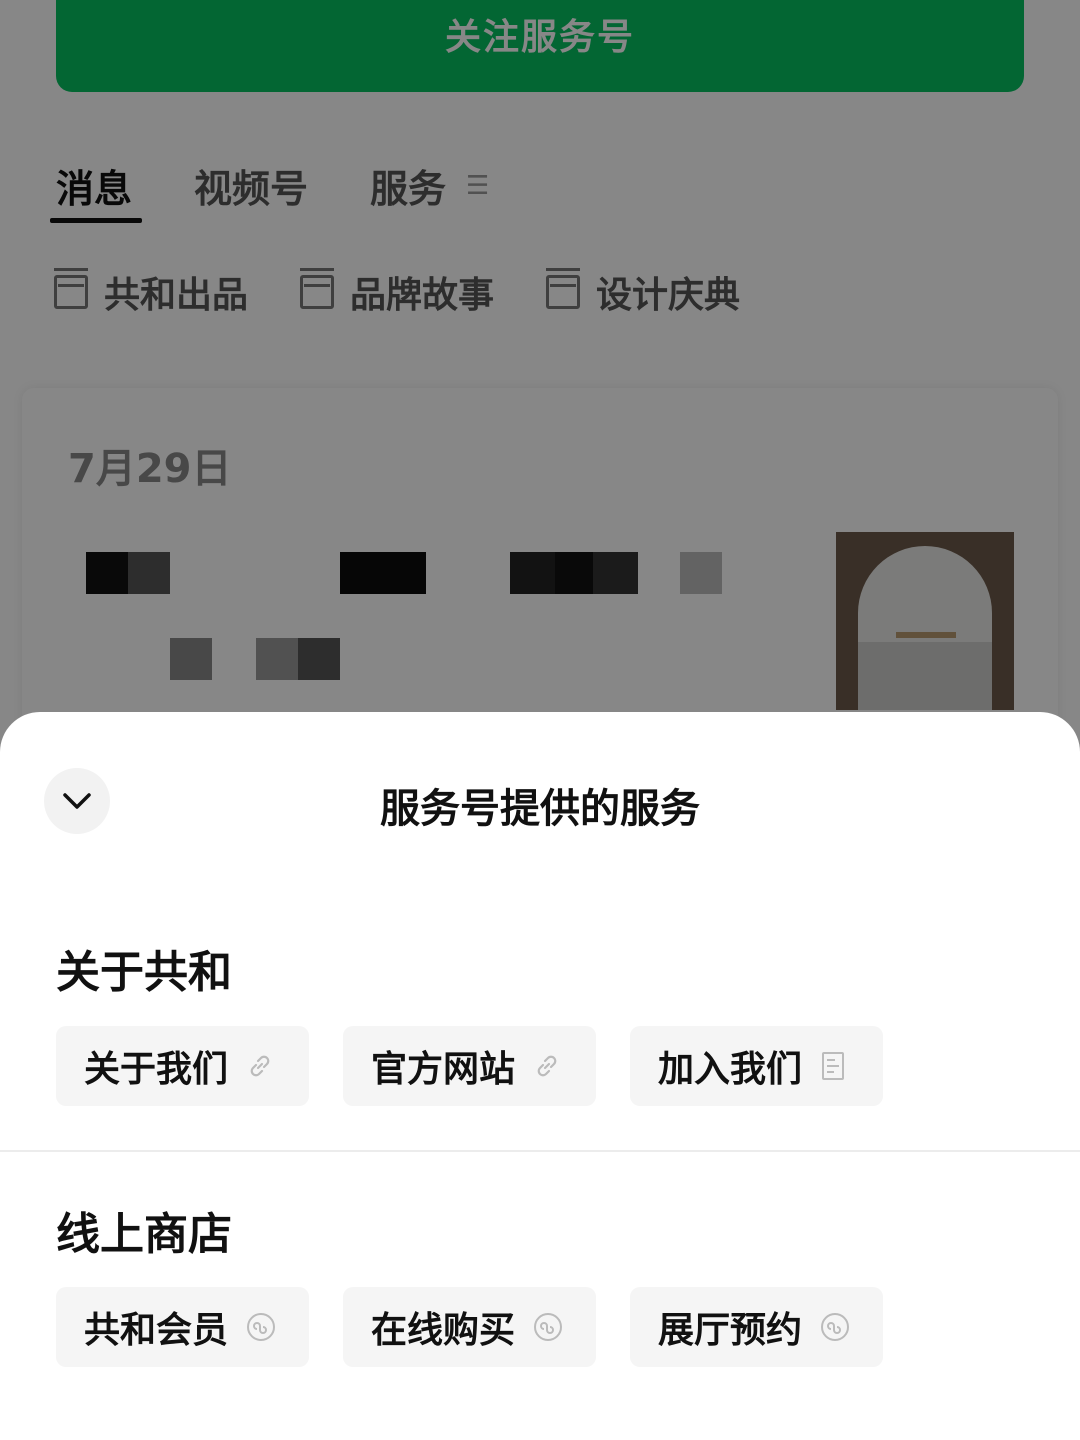 The width and height of the screenshot is (1080, 1440). Describe the element at coordinates (443, 1330) in the screenshot. I see `service-label: 在线购买` at that location.